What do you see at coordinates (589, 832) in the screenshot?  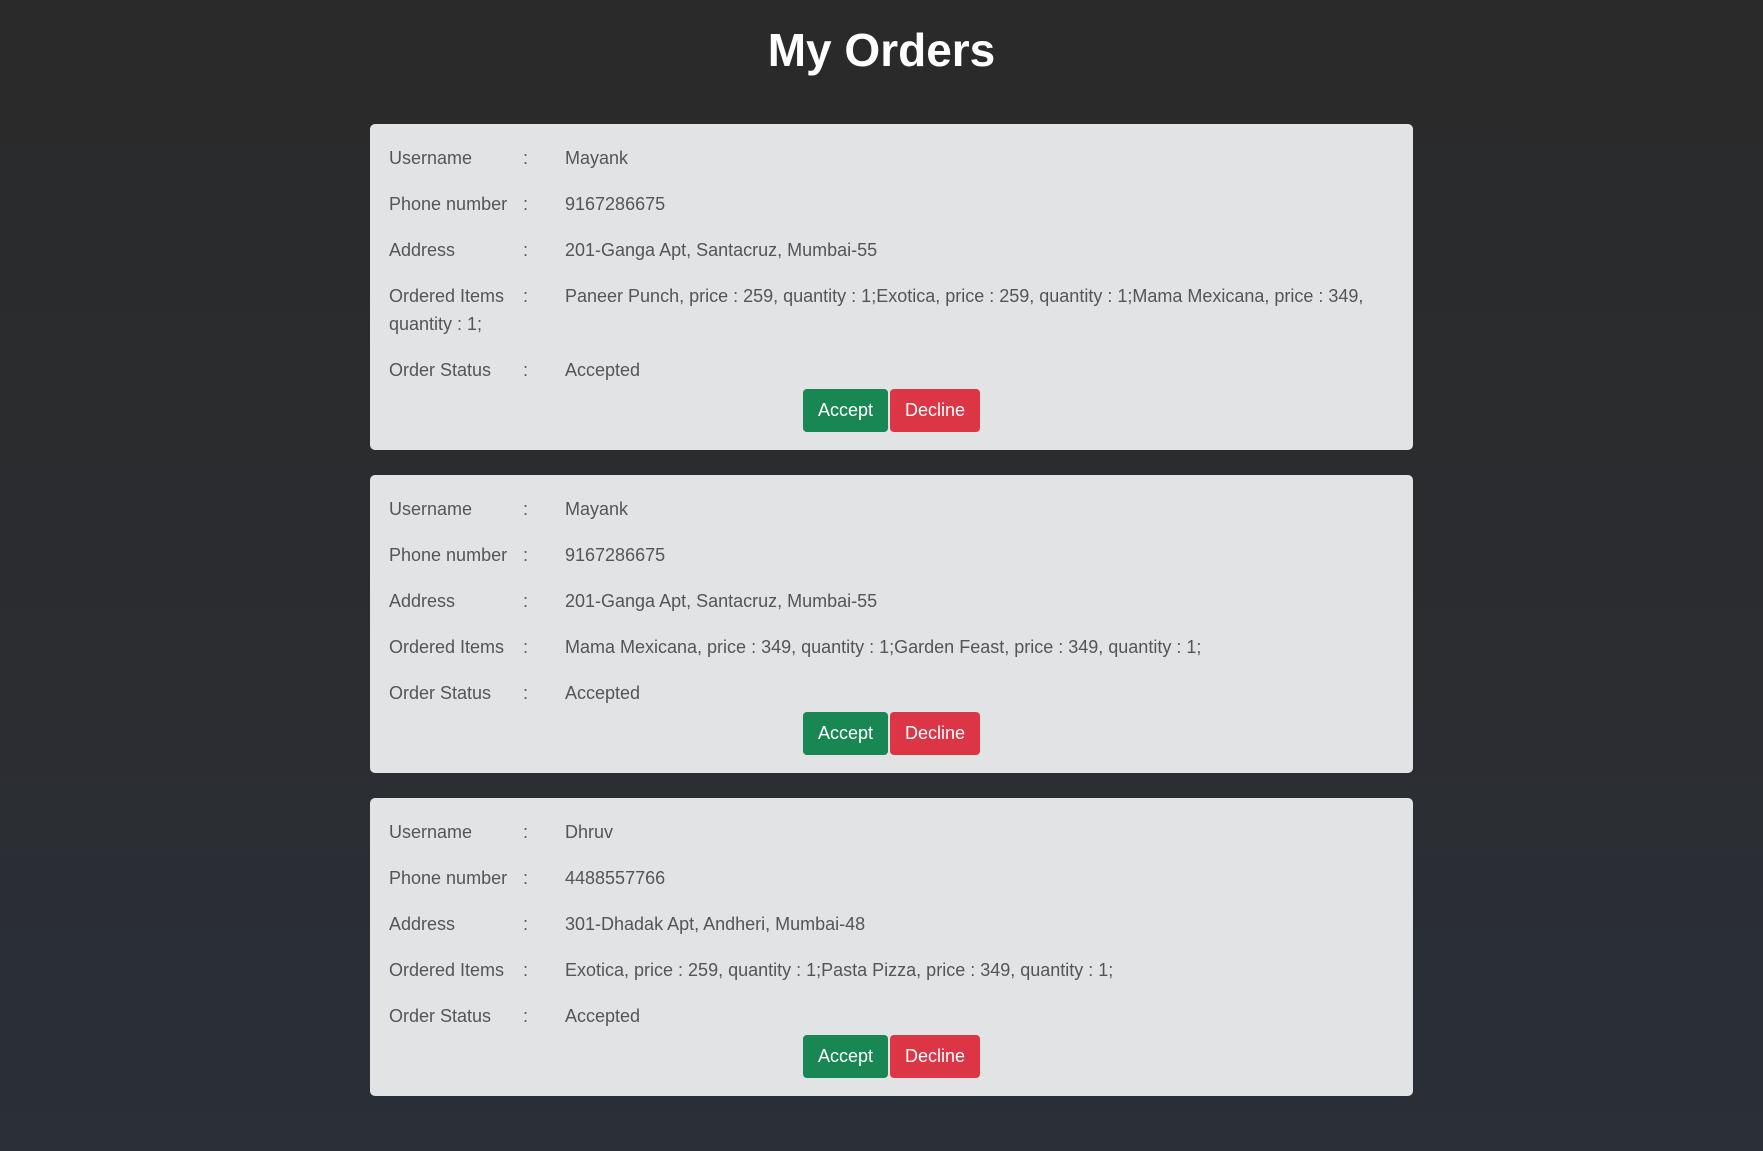 I see `username-value: Dhruv` at bounding box center [589, 832].